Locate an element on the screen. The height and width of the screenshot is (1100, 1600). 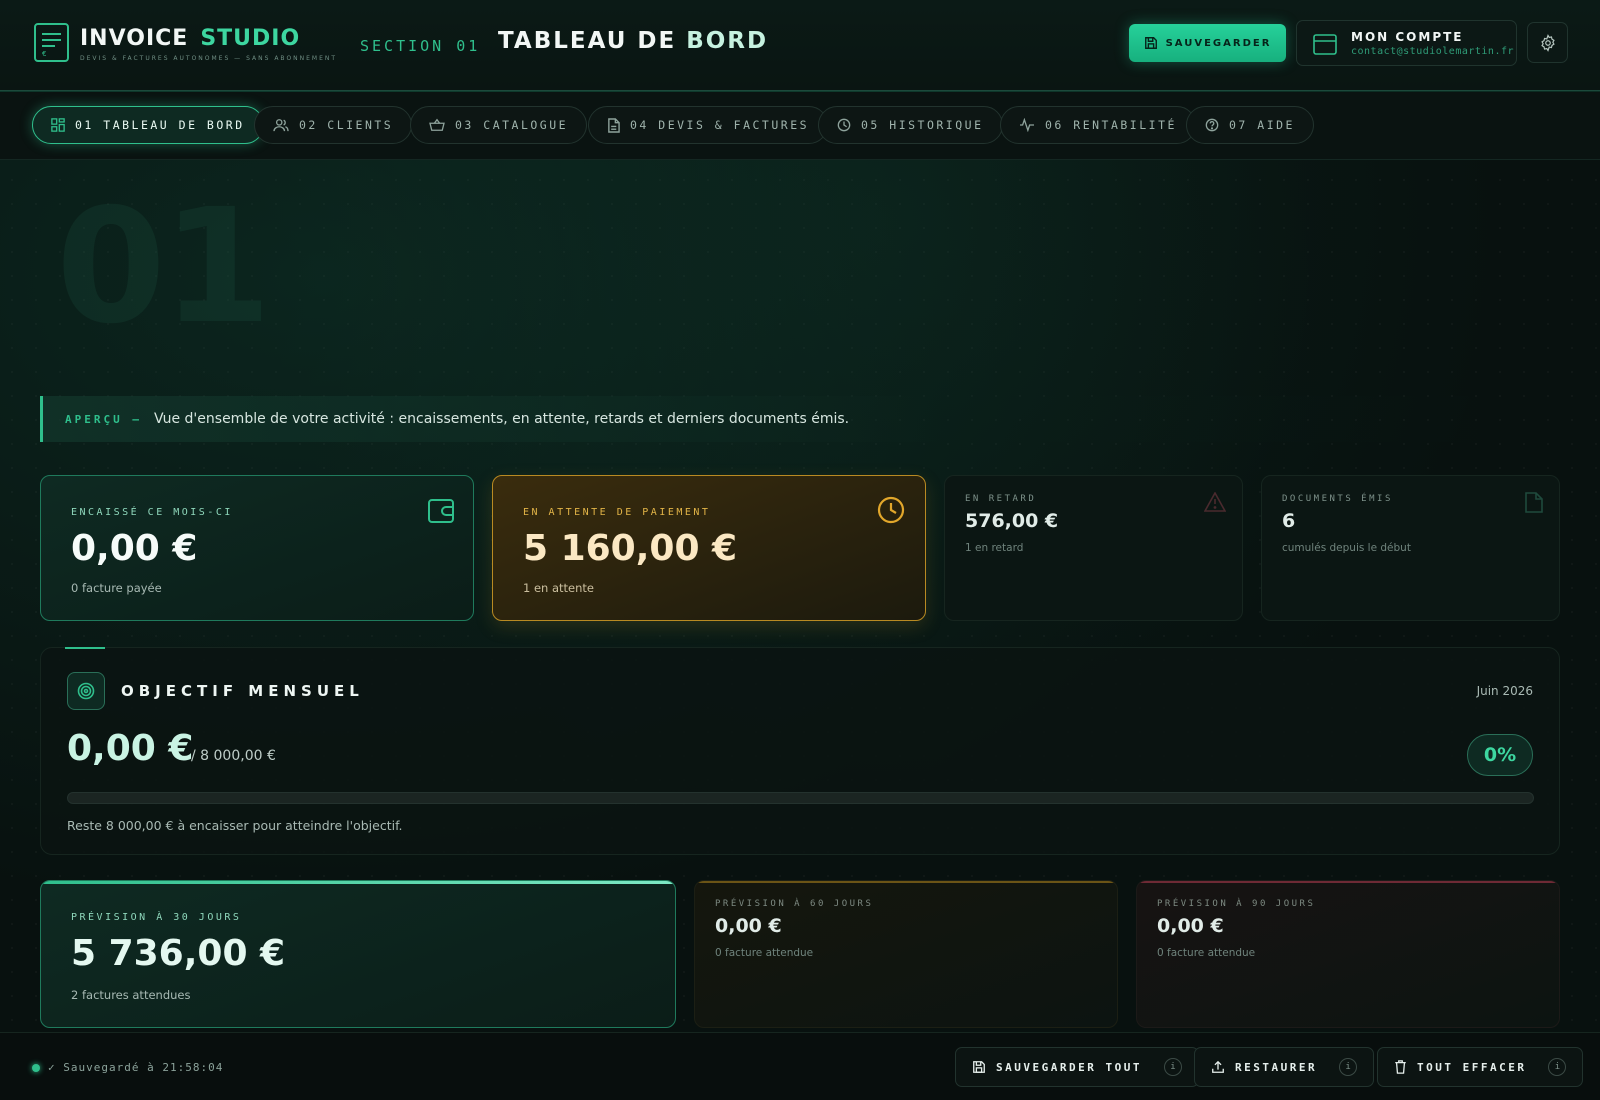
tab-aide: 07 AIDE is located at coordinates (1250, 125).